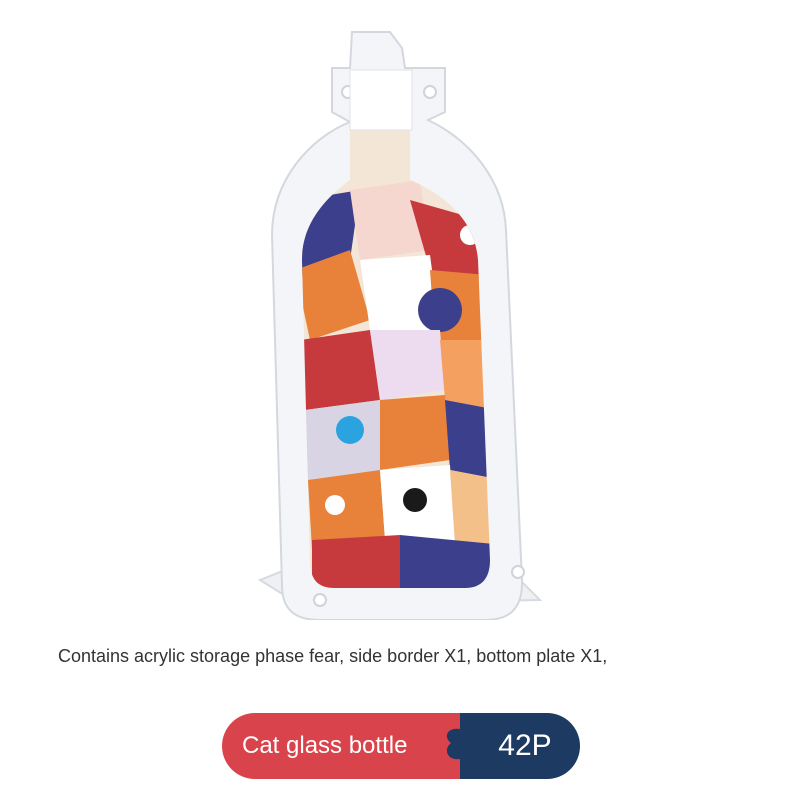 Image resolution: width=800 pixels, height=800 pixels. Describe the element at coordinates (325, 745) in the screenshot. I see `badge-label: Cat glass bottle` at that location.